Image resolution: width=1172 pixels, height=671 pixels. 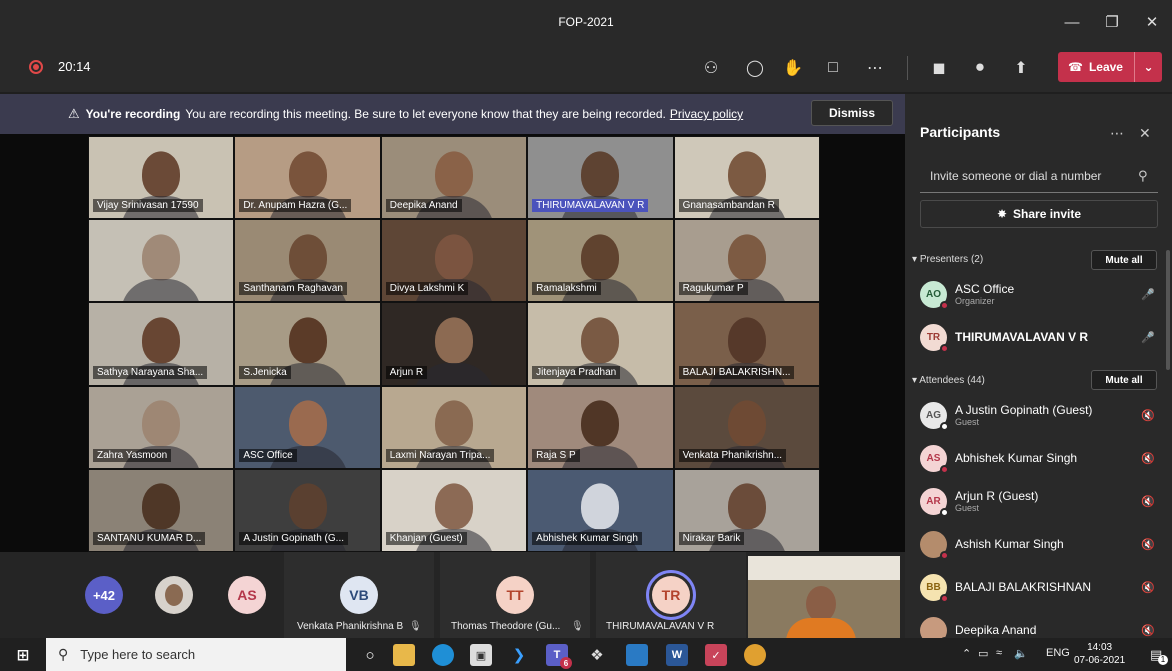 I want to click on word-icon: W, so click(x=677, y=655).